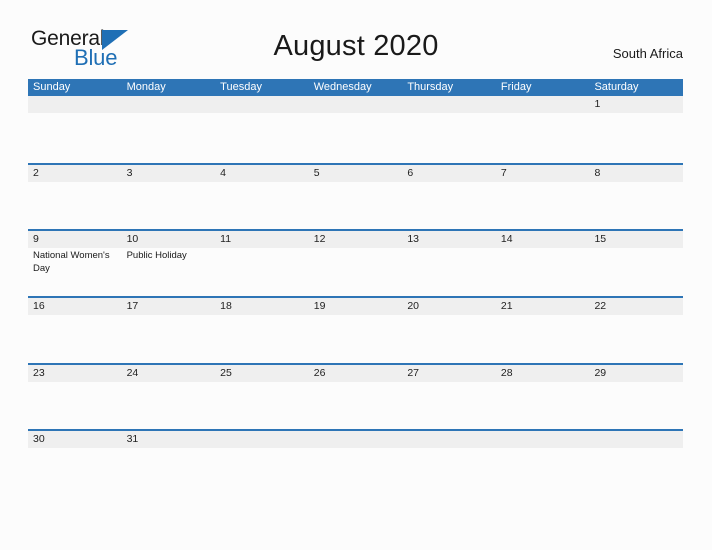  Describe the element at coordinates (262, 197) in the screenshot. I see `day-cell: 4` at that location.